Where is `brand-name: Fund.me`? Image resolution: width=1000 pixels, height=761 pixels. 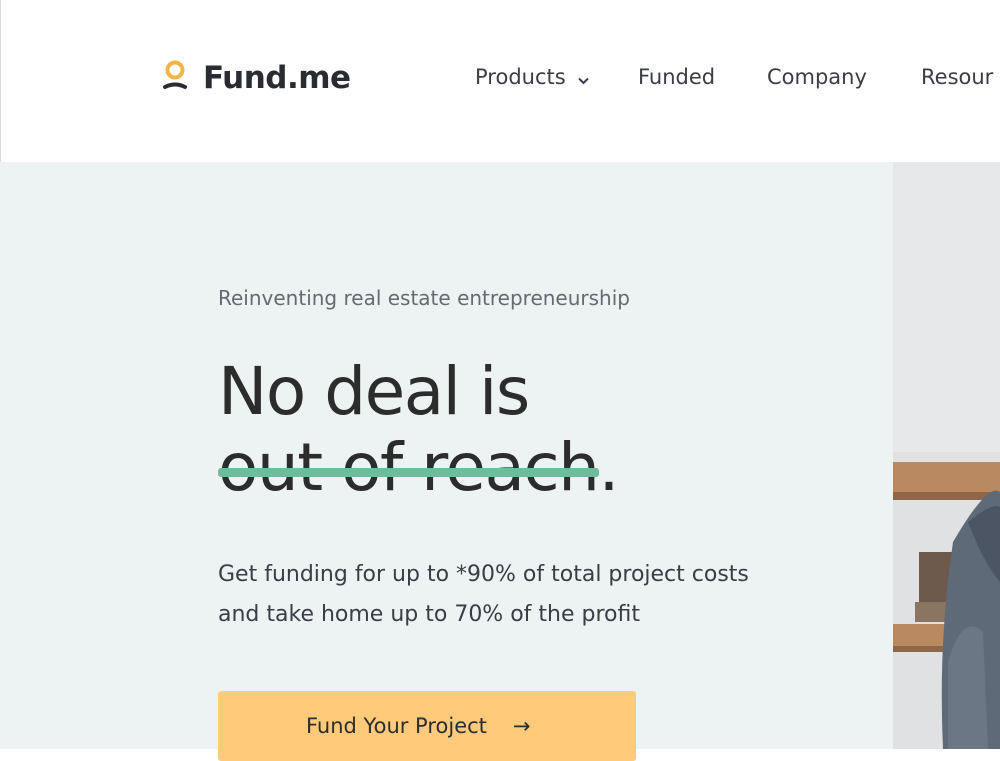 brand-name: Fund.me is located at coordinates (277, 78).